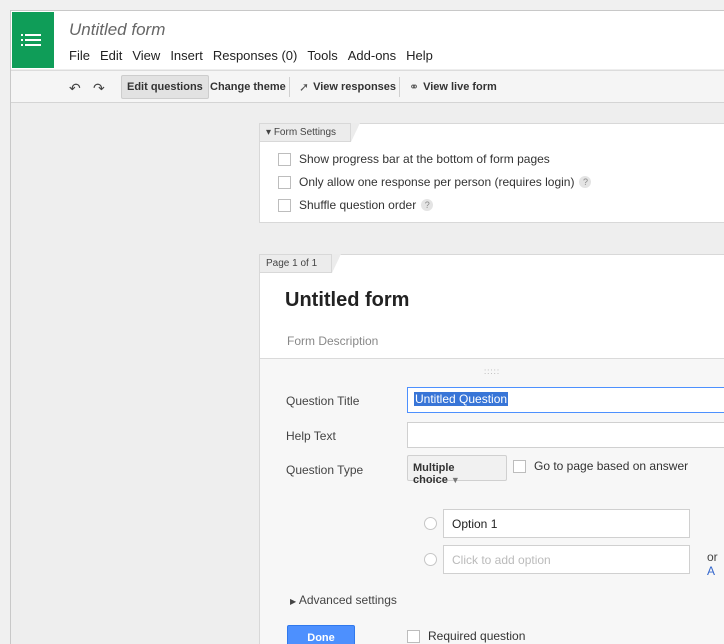  What do you see at coordinates (711, 571) in the screenshot?
I see `add-other-link: A` at bounding box center [711, 571].